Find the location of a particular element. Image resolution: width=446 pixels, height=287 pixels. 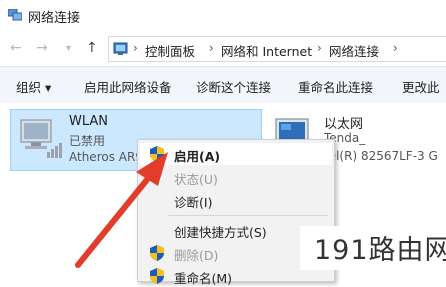

breadcrumb-network-connections: 网络连接 is located at coordinates (354, 50).